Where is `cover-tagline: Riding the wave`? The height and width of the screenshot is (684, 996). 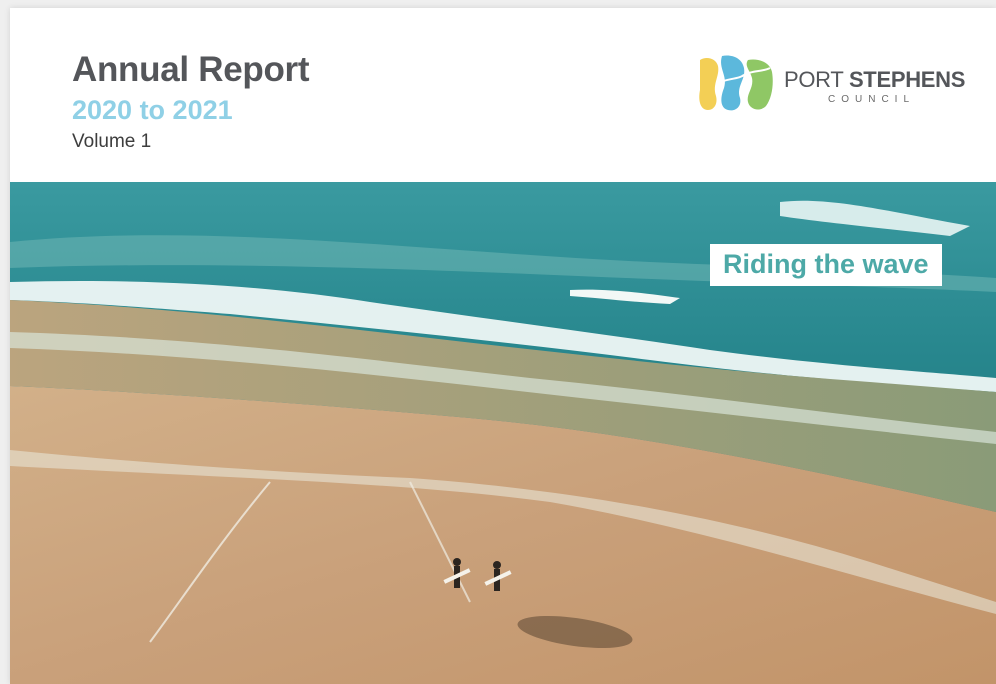
cover-tagline: Riding the wave is located at coordinates (826, 265).